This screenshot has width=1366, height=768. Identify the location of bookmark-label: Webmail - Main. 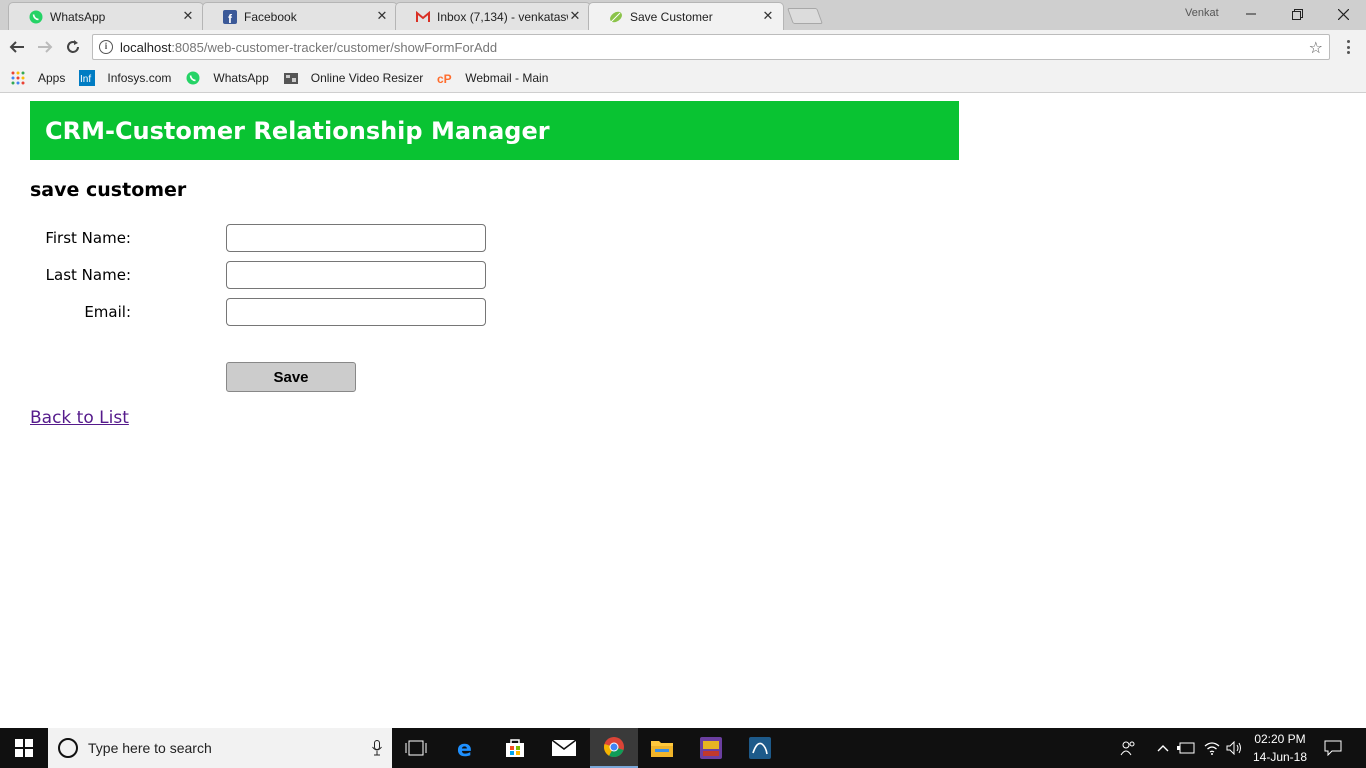
(507, 78).